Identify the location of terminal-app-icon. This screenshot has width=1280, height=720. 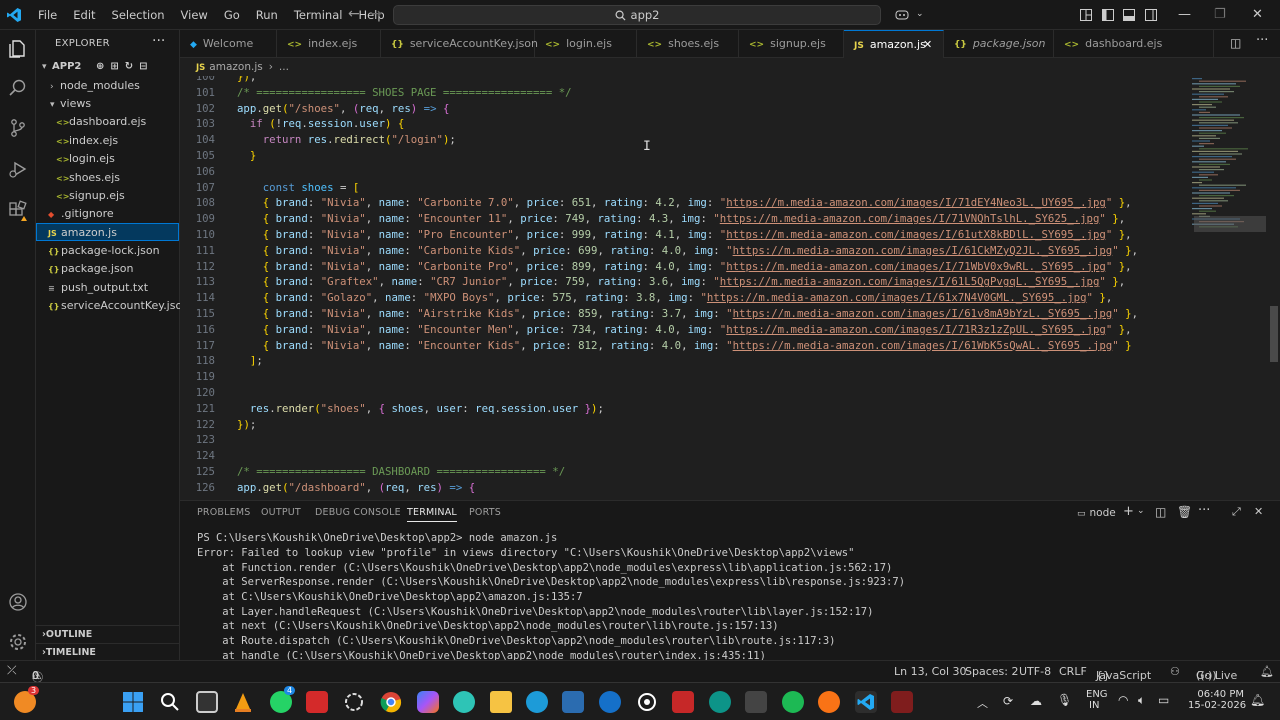
(902, 702).